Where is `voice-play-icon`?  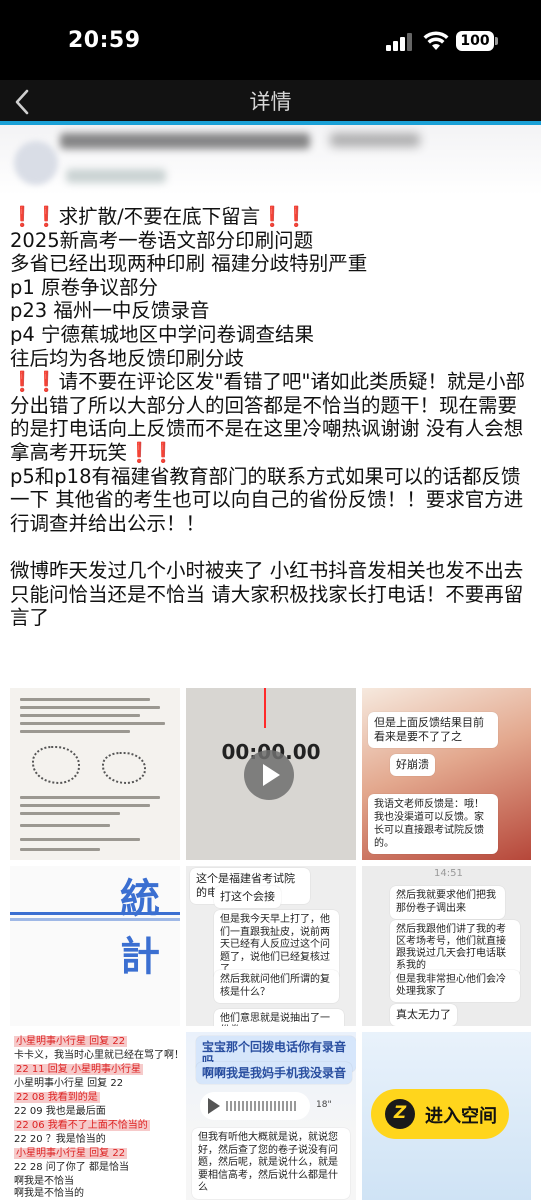 voice-play-icon is located at coordinates (214, 1106).